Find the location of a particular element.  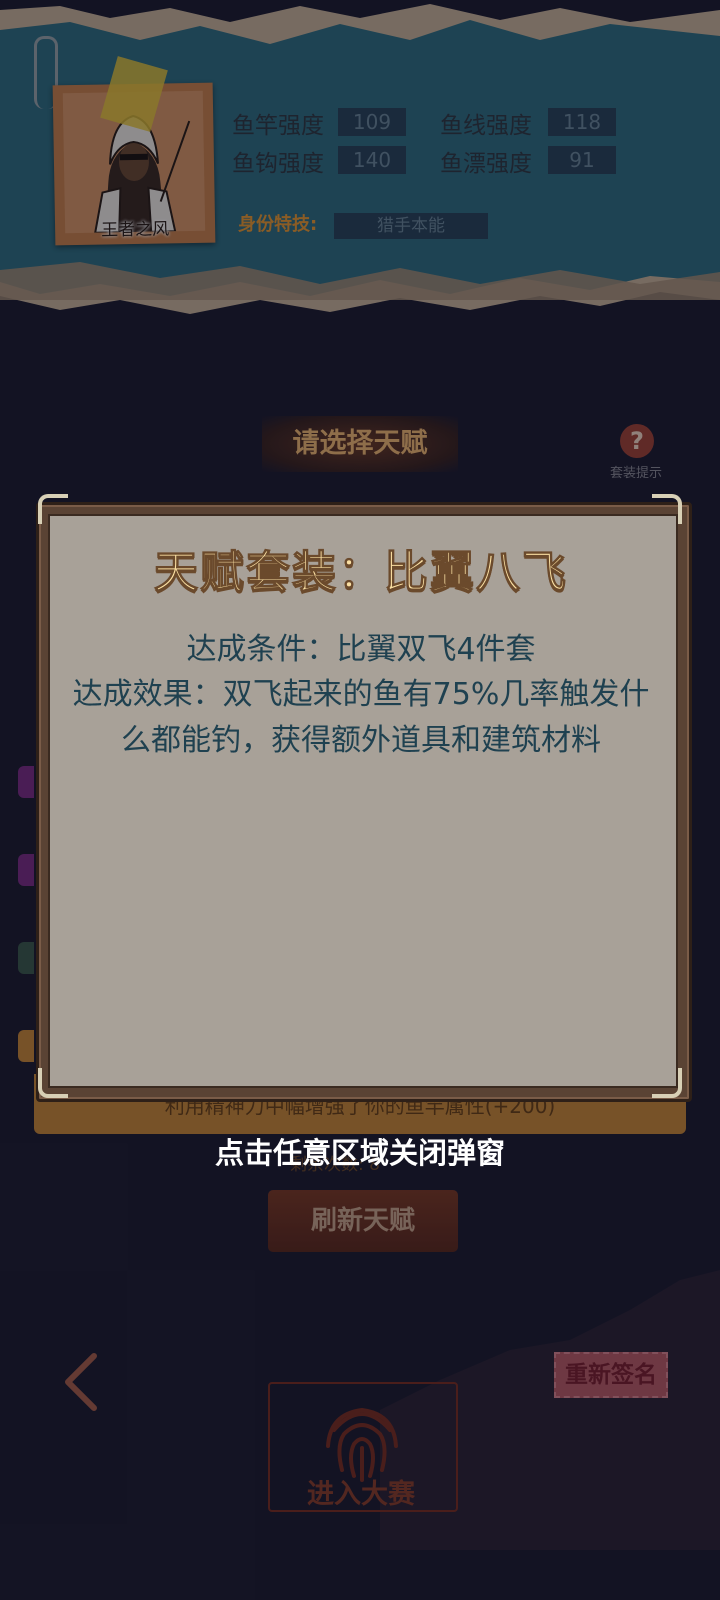

set-effect: 达成效果：双飞起来的鱼有75%几率触发什么都能钓，获得额外道具和建筑材料 is located at coordinates (361, 717).